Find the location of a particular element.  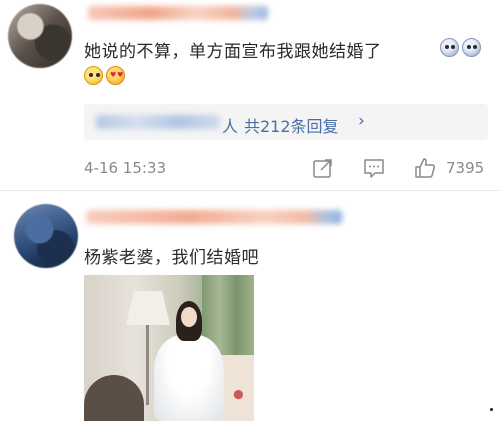

comment-photo is located at coordinates (169, 348).